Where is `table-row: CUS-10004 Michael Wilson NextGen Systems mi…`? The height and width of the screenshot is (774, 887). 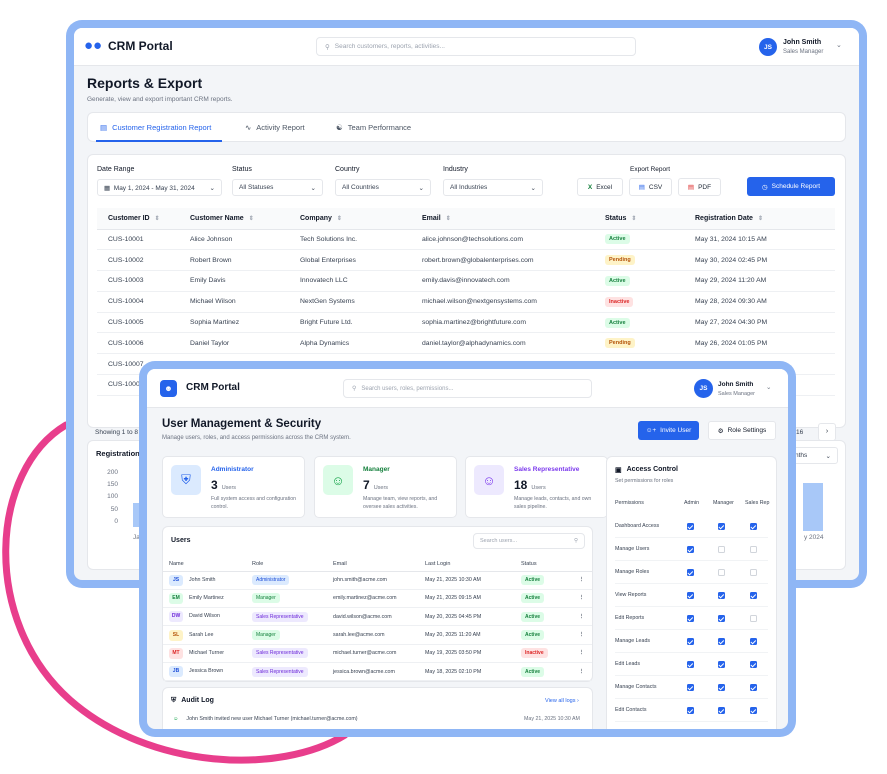
table-row: CUS-10004 Michael Wilson NextGen Systems mi… is located at coordinates (466, 302).